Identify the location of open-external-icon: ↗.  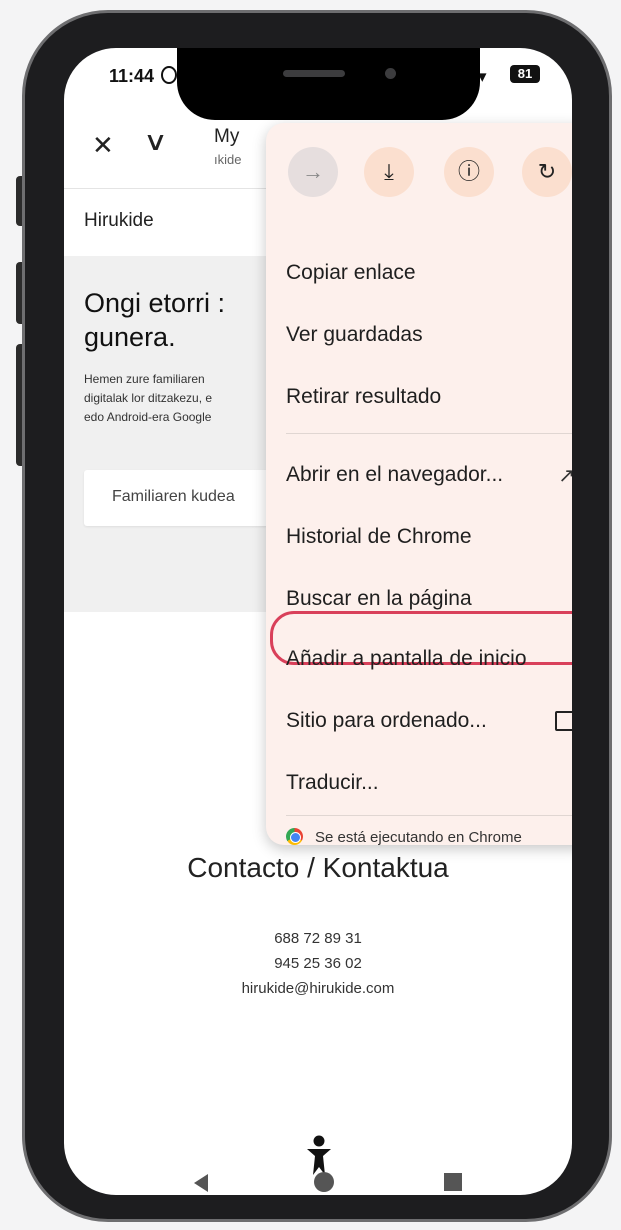
(565, 476).